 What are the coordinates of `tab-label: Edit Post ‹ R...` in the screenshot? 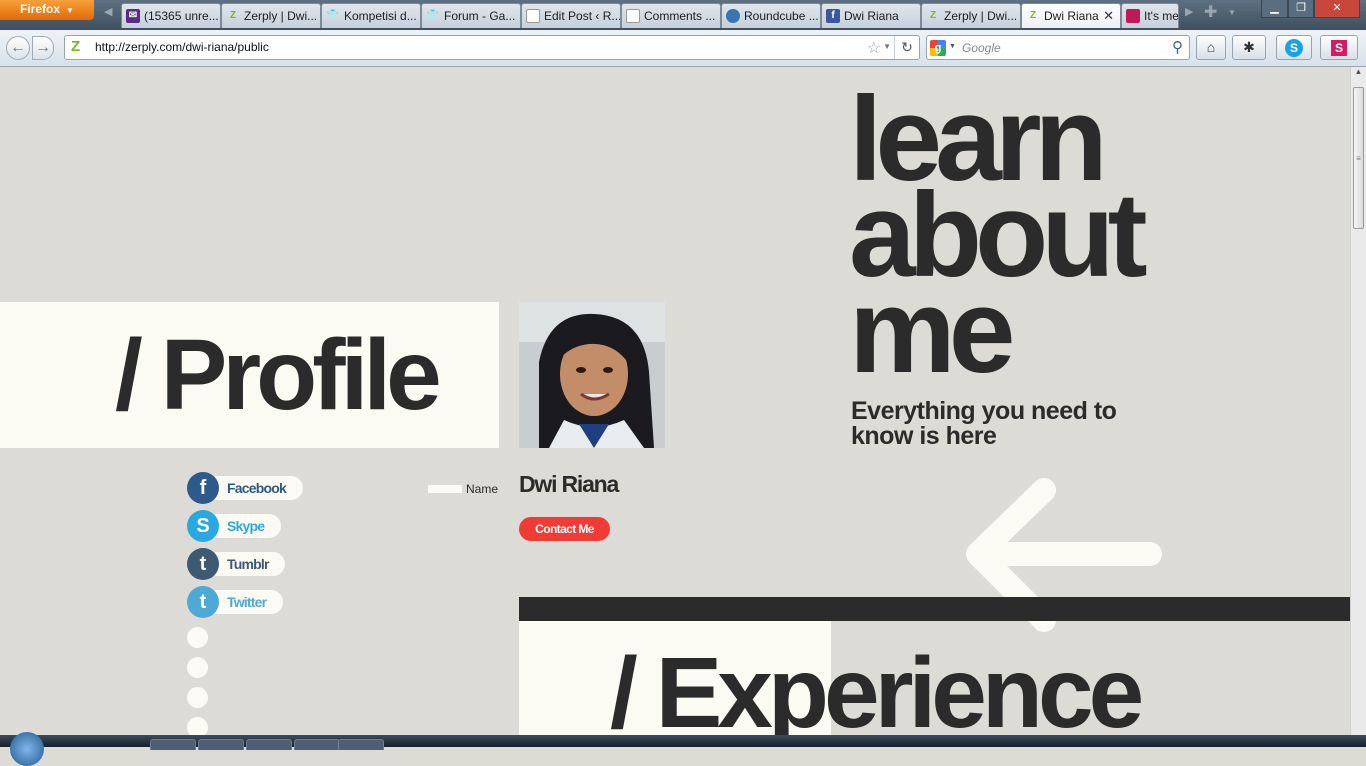 It's located at (582, 16).